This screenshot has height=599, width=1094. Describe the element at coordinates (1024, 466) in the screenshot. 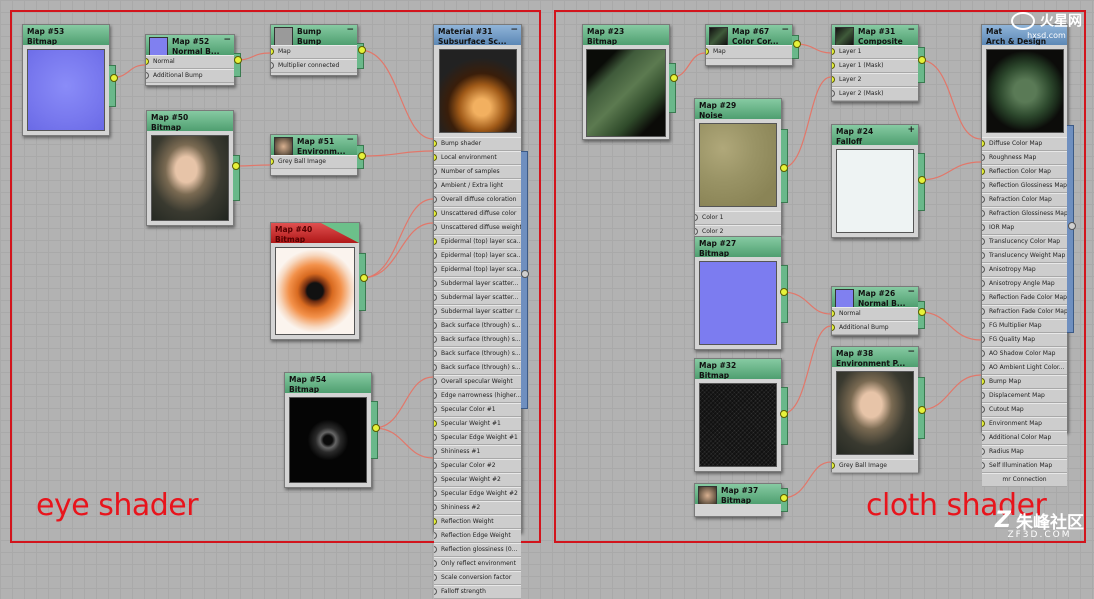

I see `slot-row: Self Illumination Map` at that location.